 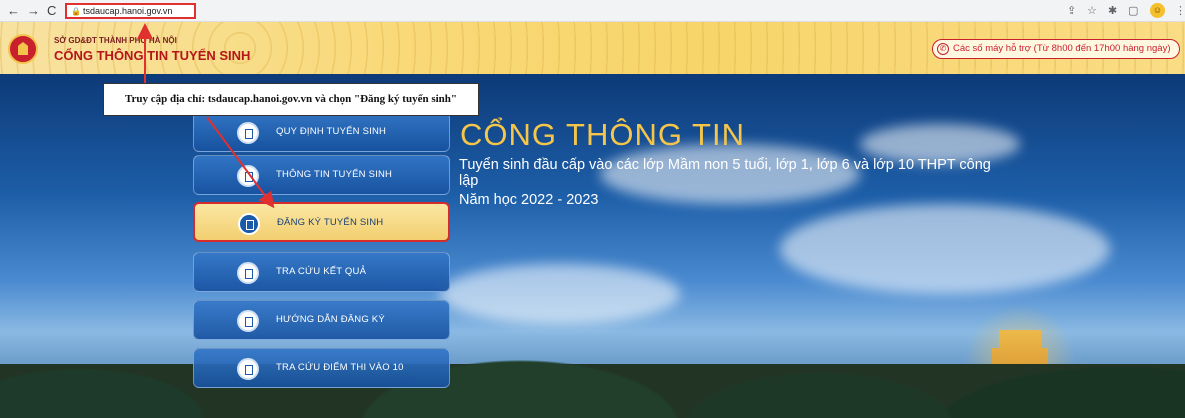 What do you see at coordinates (1180, 11) in the screenshot?
I see `more-menu-icon: ⋮` at bounding box center [1180, 11].